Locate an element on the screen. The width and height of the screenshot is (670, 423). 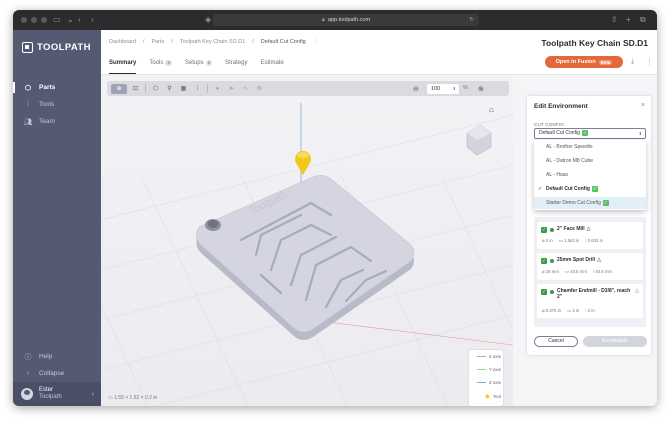
tool-name: 2" Face Mill is located at coordinates (571, 229).